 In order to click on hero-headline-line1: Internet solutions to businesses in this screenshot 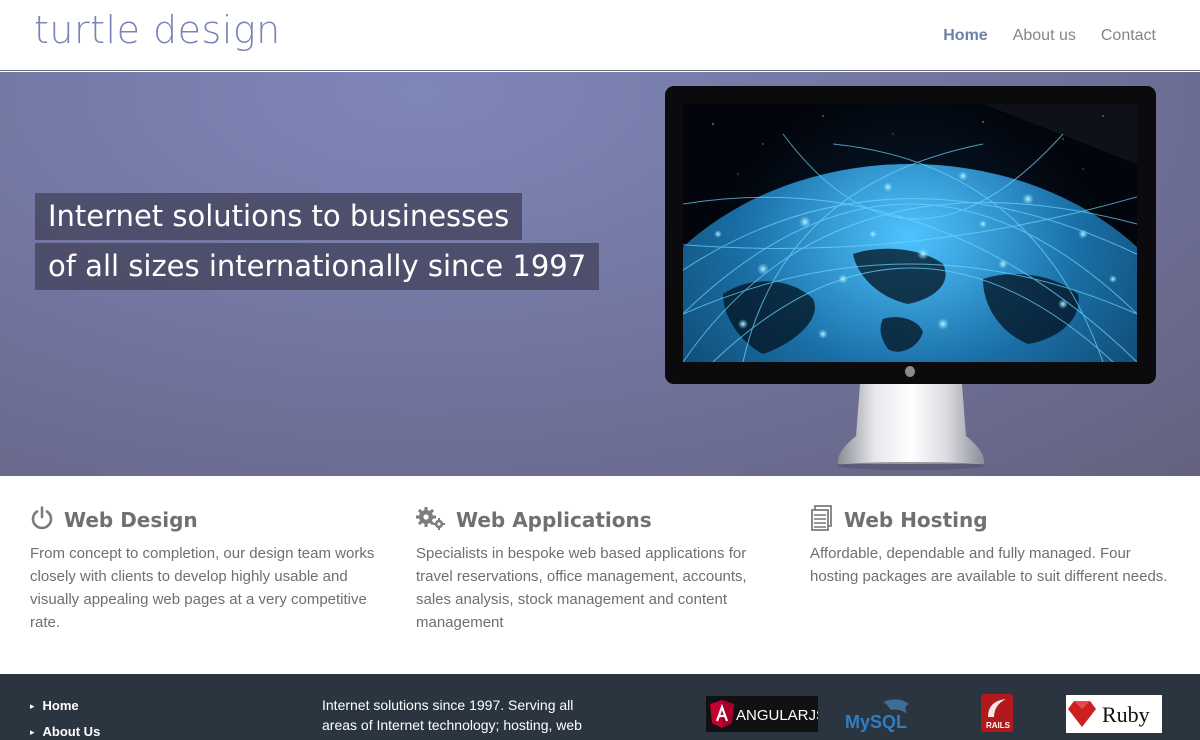, I will do `click(279, 216)`.